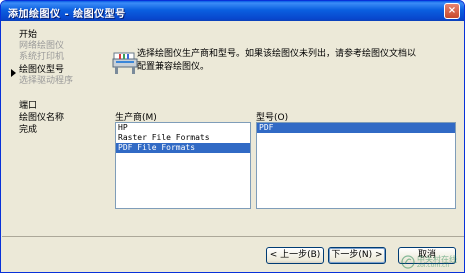 The height and width of the screenshot is (273, 465). I want to click on intro-text: 选择绘图仪生产商和型号。如果该绘图仪未列出，请参考绘图仪文档以 配置兼容绘图仪。, so click(299, 61).